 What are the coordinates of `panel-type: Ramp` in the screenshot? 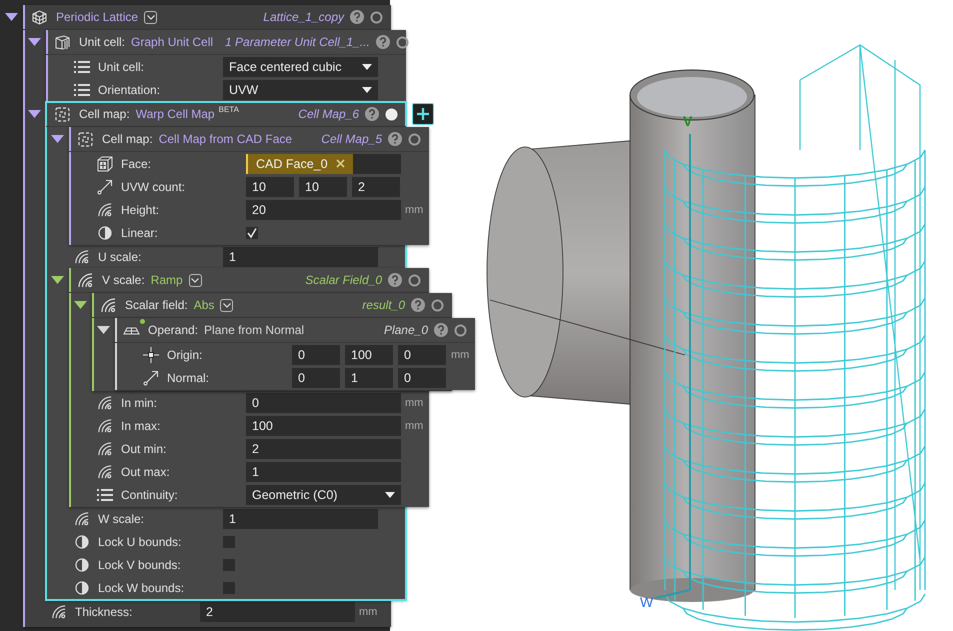 It's located at (166, 280).